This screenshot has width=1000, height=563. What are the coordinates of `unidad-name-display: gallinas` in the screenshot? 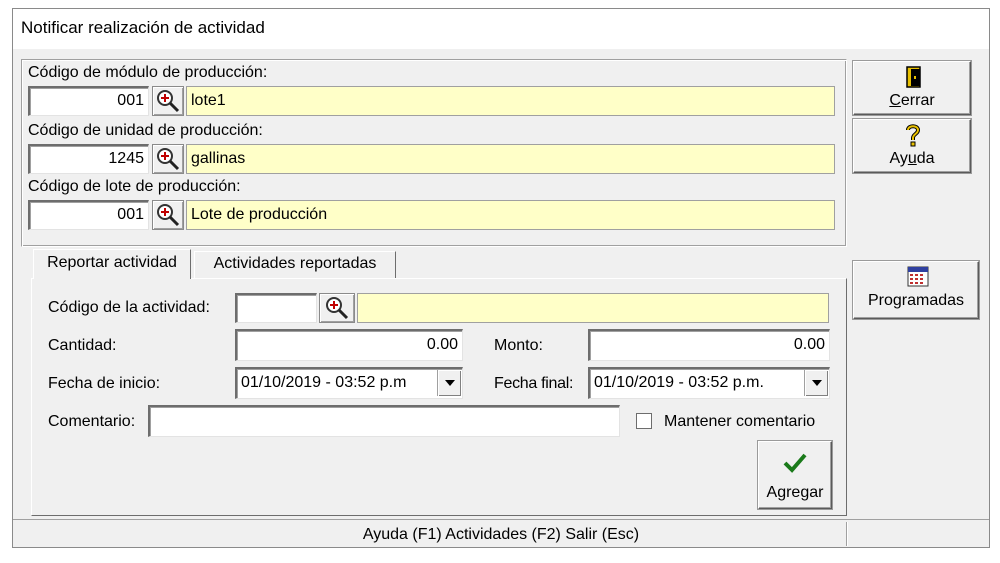 It's located at (510, 159).